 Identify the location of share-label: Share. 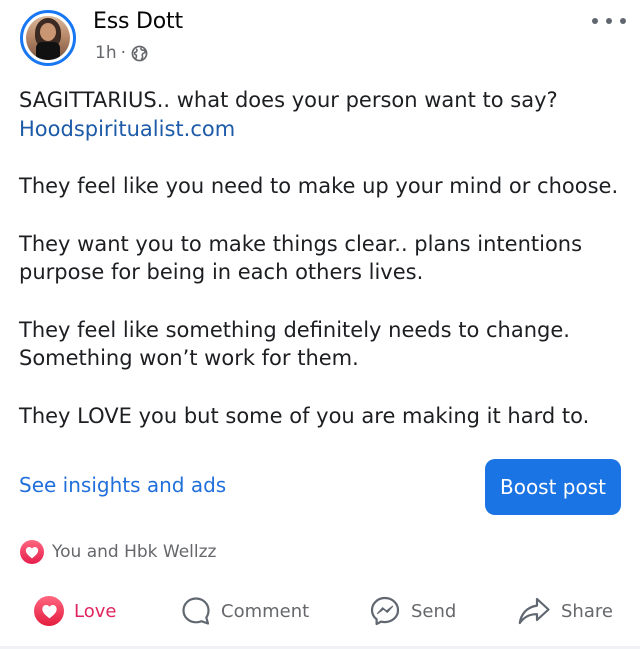
(587, 611).